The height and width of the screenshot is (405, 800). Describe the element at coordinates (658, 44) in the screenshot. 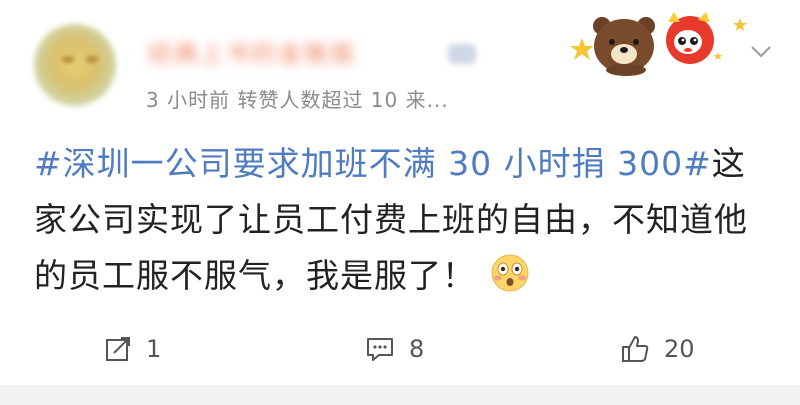

I see `mascot-sticker-icon` at that location.